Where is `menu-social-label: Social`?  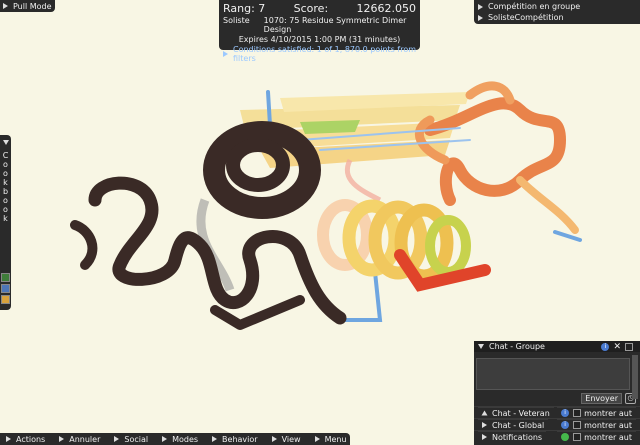
menu-social-label: Social is located at coordinates (136, 439).